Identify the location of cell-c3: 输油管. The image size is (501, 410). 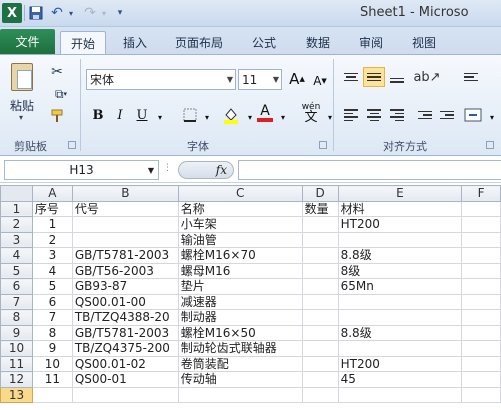
(240, 239).